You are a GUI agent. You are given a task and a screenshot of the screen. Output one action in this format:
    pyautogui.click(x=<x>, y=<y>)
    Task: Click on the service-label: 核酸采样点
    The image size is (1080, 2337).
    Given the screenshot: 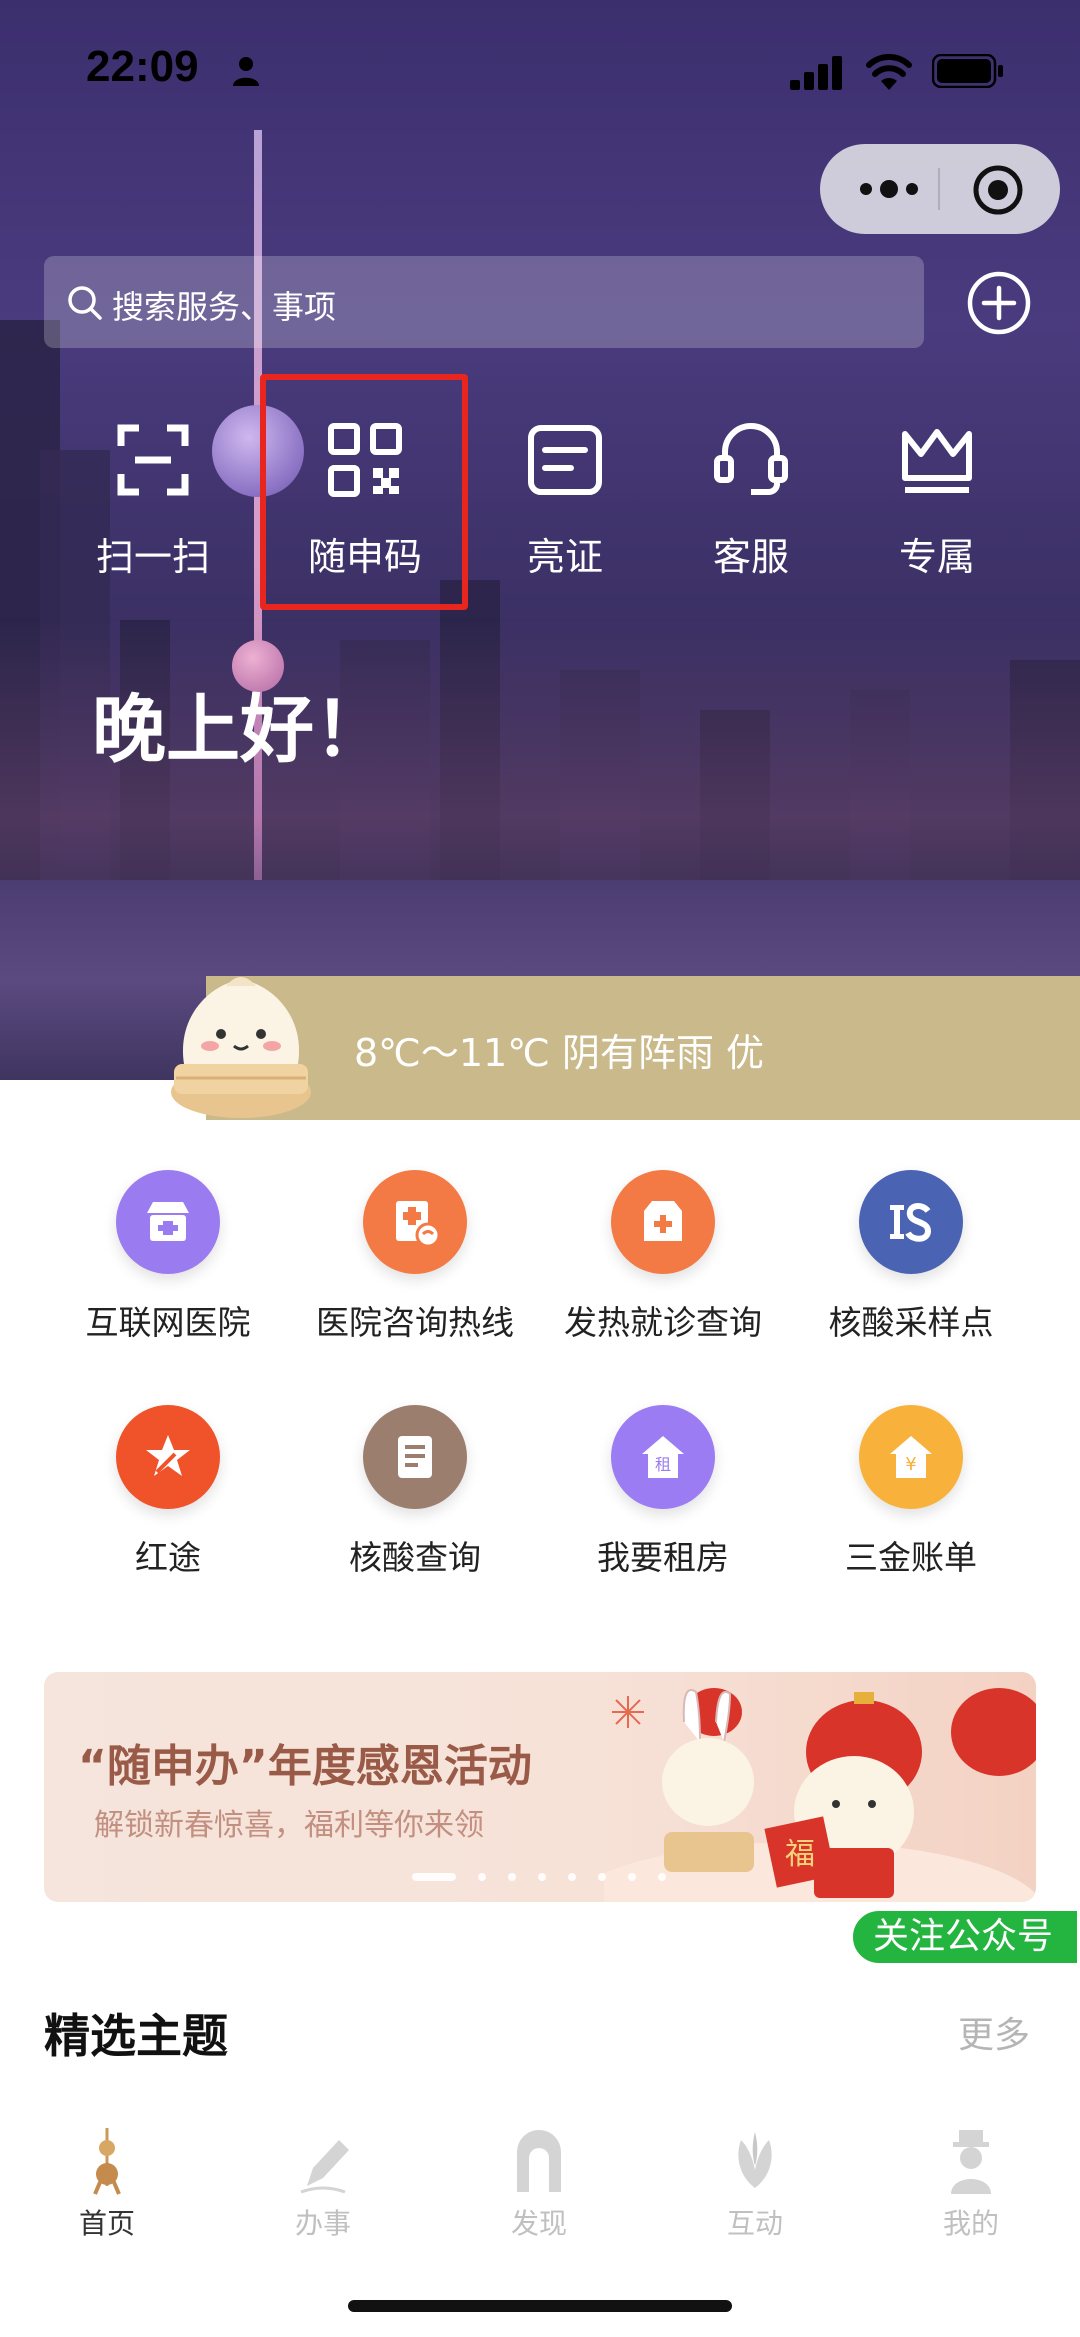 What is the action you would take?
    pyautogui.click(x=911, y=1322)
    